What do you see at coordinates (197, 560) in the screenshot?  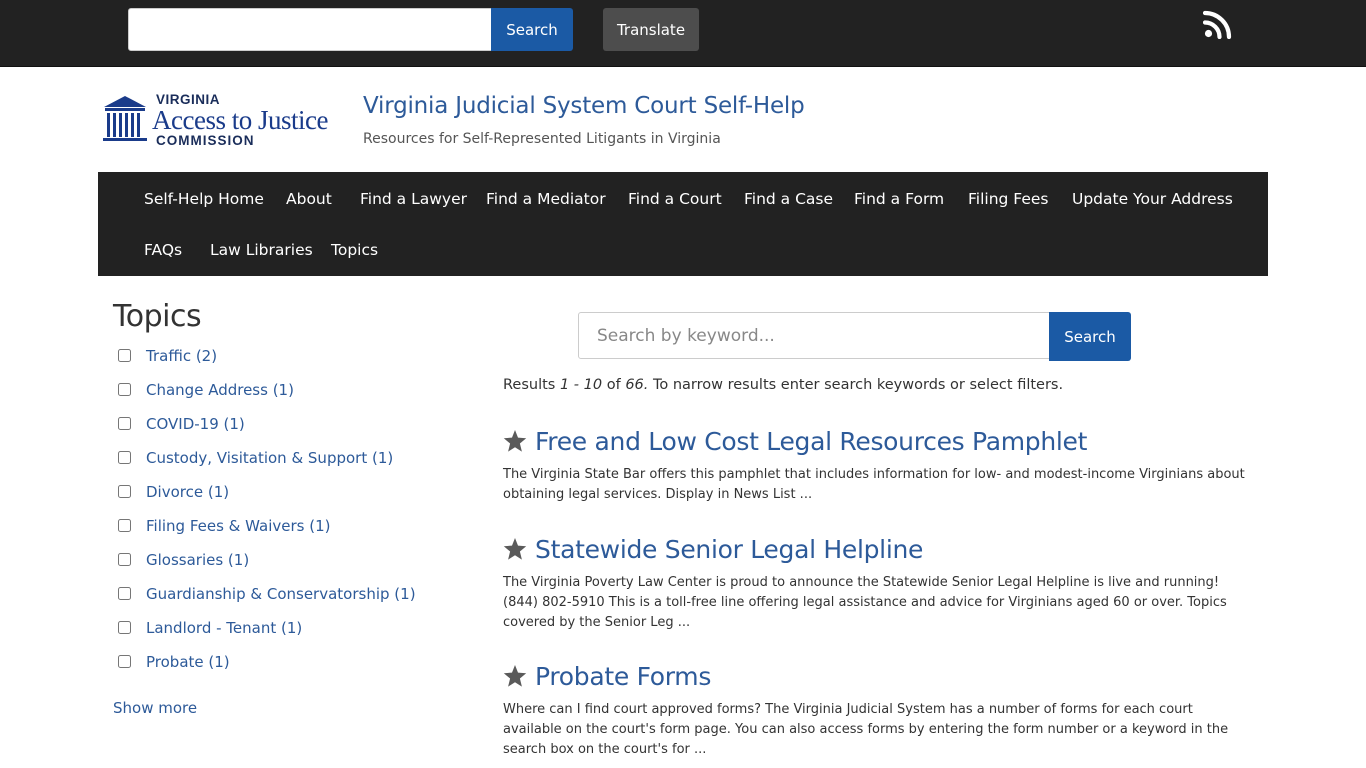 I see `facet-label: Glossaries (1)` at bounding box center [197, 560].